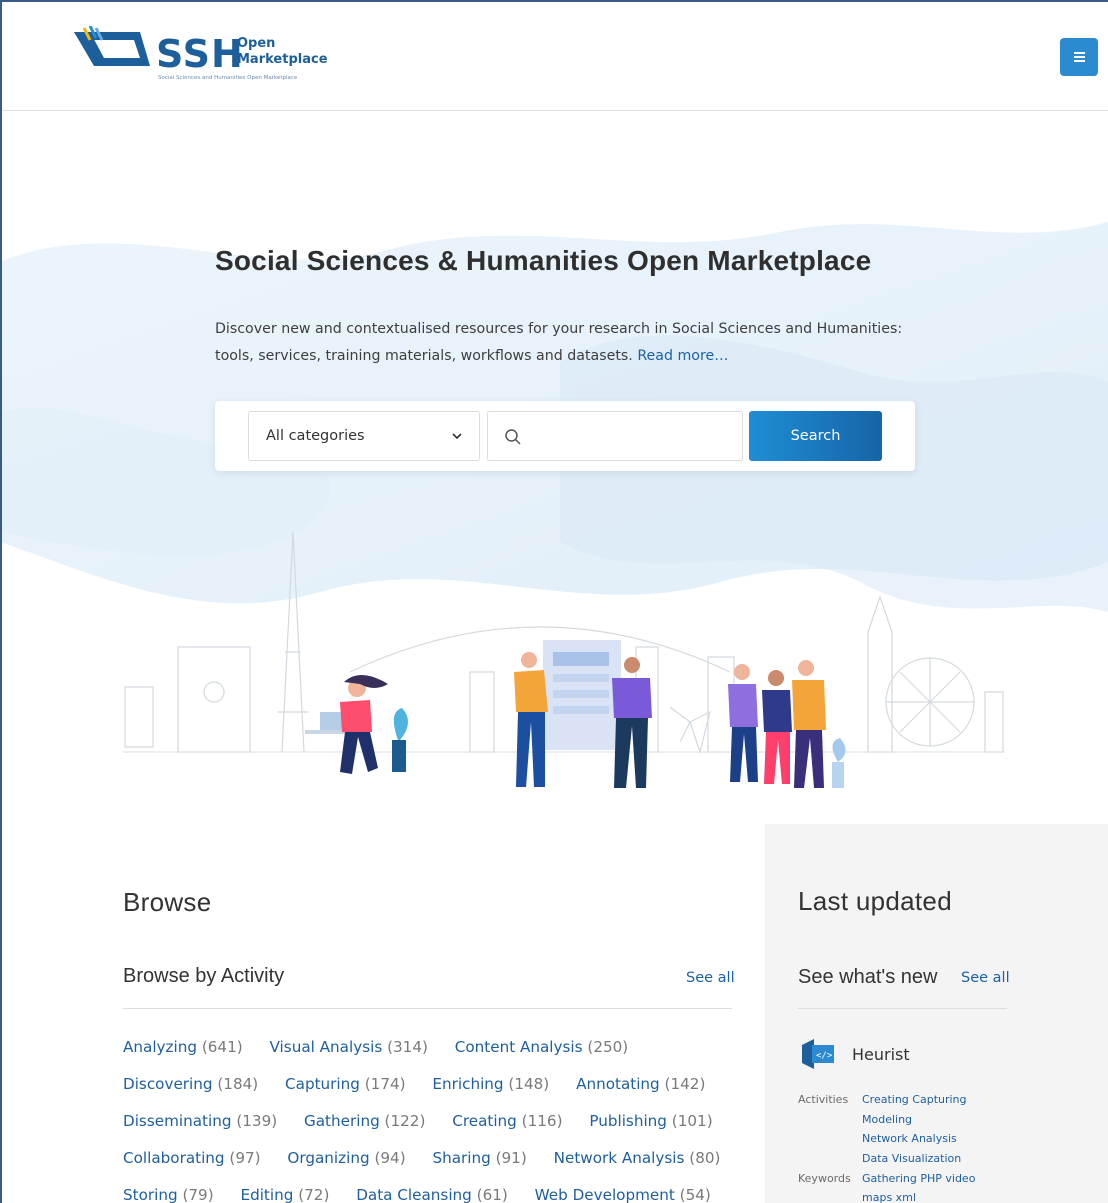 This screenshot has width=1108, height=1203. Describe the element at coordinates (385, 1084) in the screenshot. I see `activity-count: (174)` at that location.